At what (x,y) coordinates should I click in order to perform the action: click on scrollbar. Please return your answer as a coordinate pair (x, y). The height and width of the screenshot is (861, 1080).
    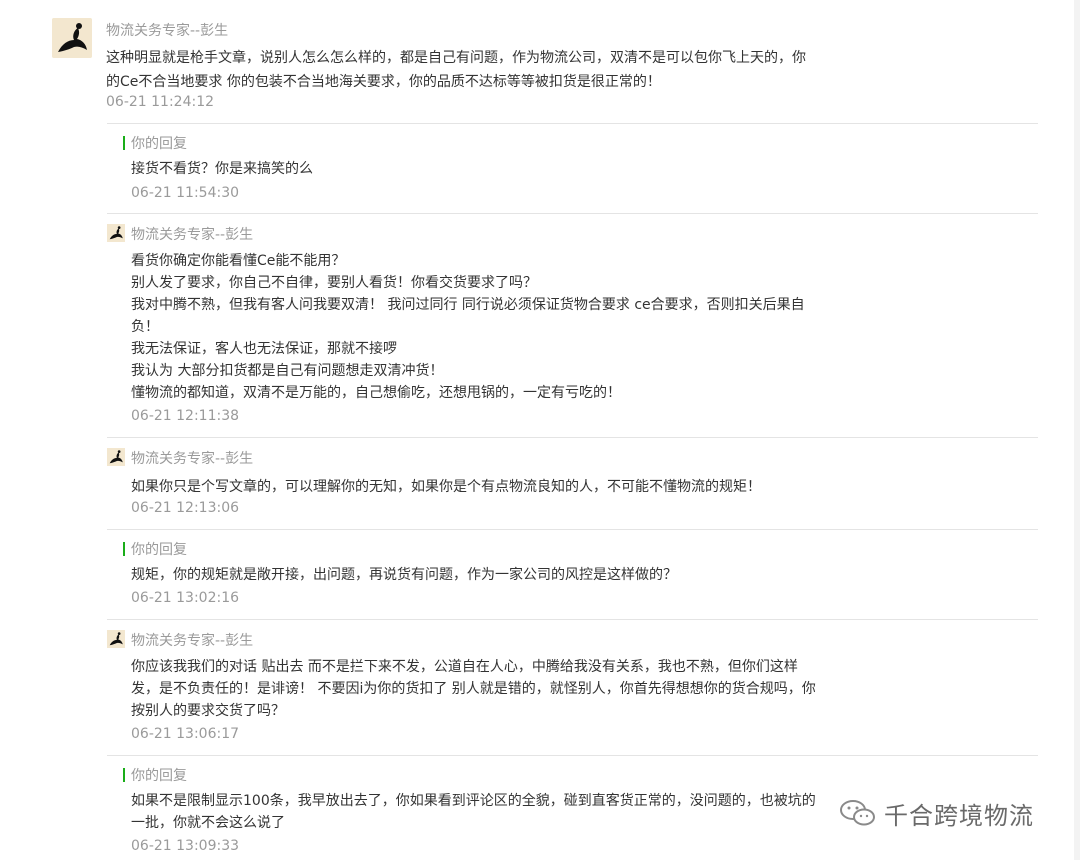
    Looking at the image, I should click on (1077, 430).